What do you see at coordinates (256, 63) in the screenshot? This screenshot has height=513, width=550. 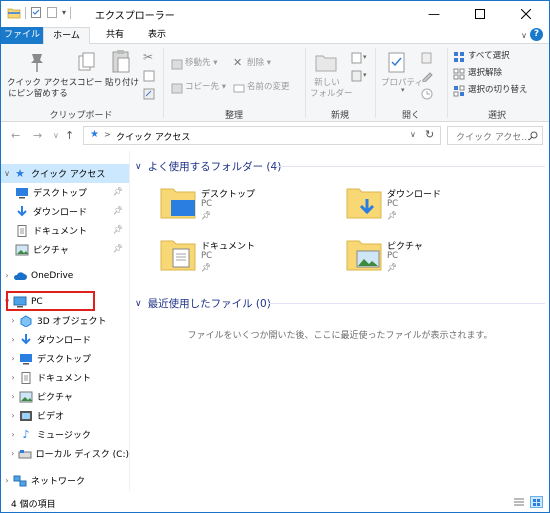 I see `delete-label: 削除` at bounding box center [256, 63].